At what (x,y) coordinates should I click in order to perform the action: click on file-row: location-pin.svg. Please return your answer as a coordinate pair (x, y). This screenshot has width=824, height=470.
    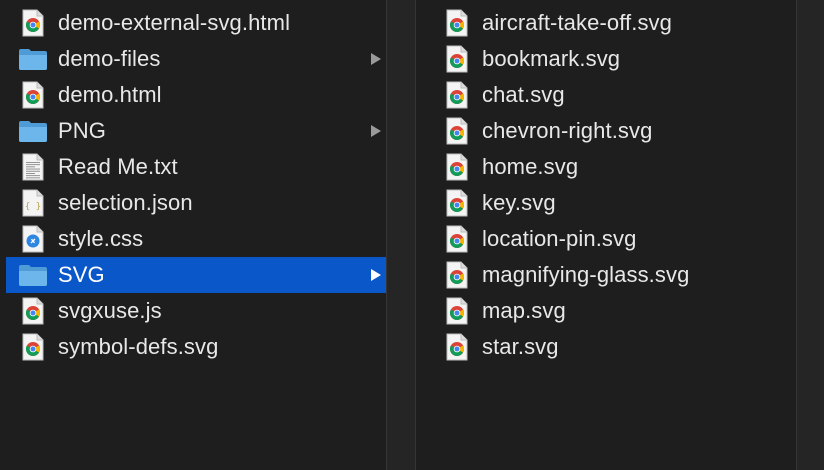
    Looking at the image, I should click on (613, 239).